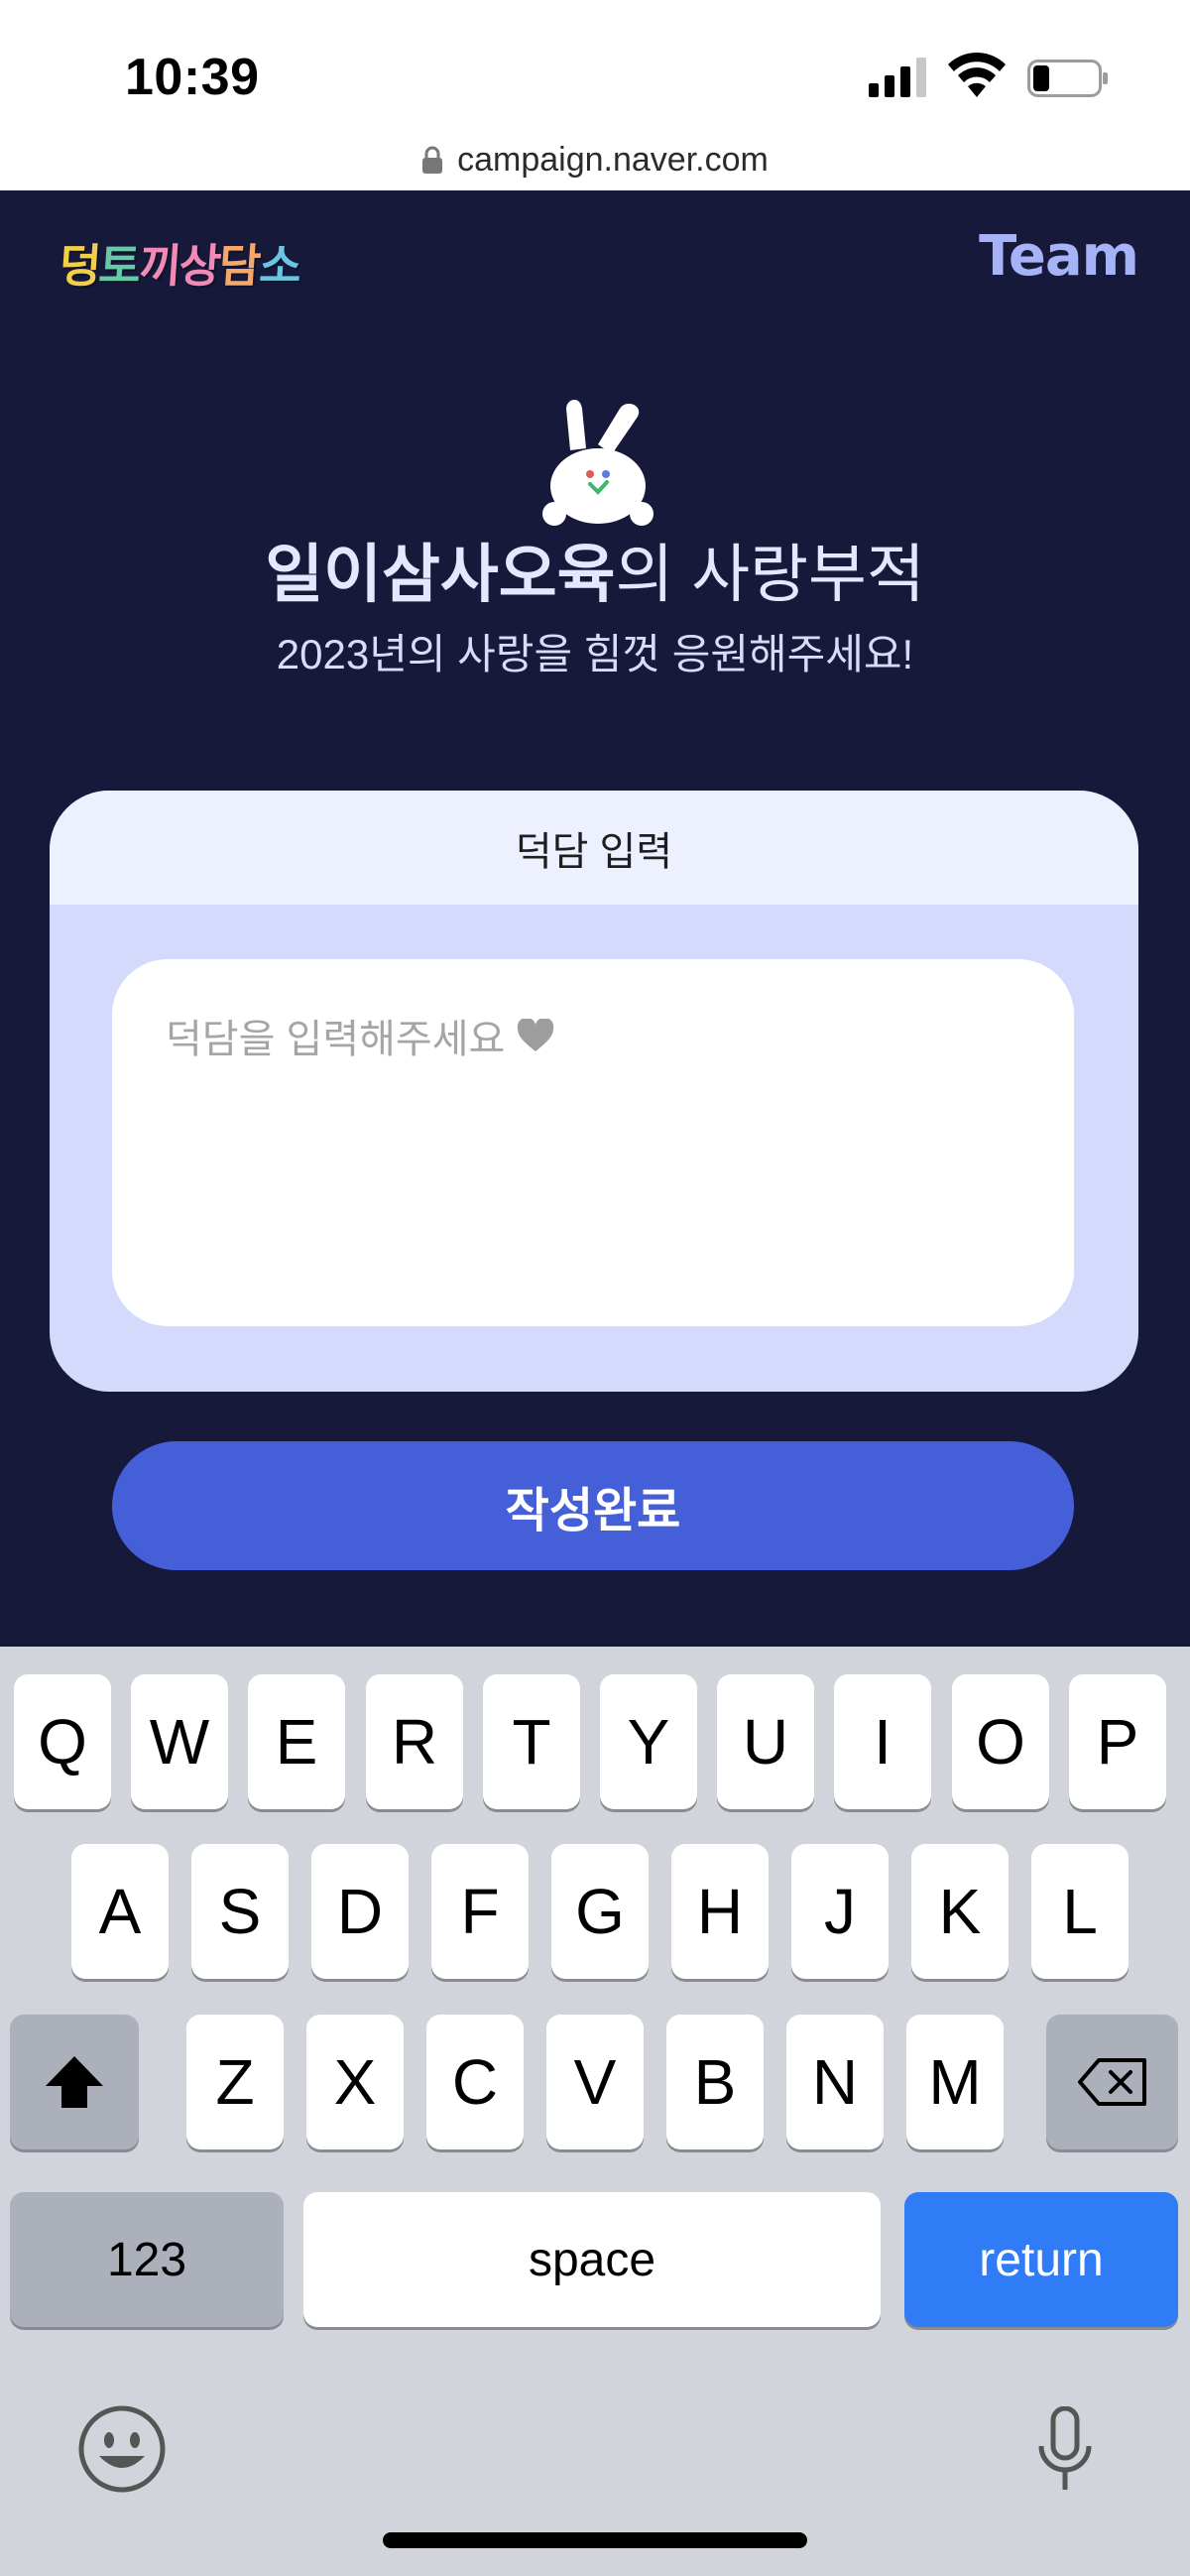 The width and height of the screenshot is (1190, 2576). What do you see at coordinates (414, 1741) in the screenshot?
I see `key-r: R` at bounding box center [414, 1741].